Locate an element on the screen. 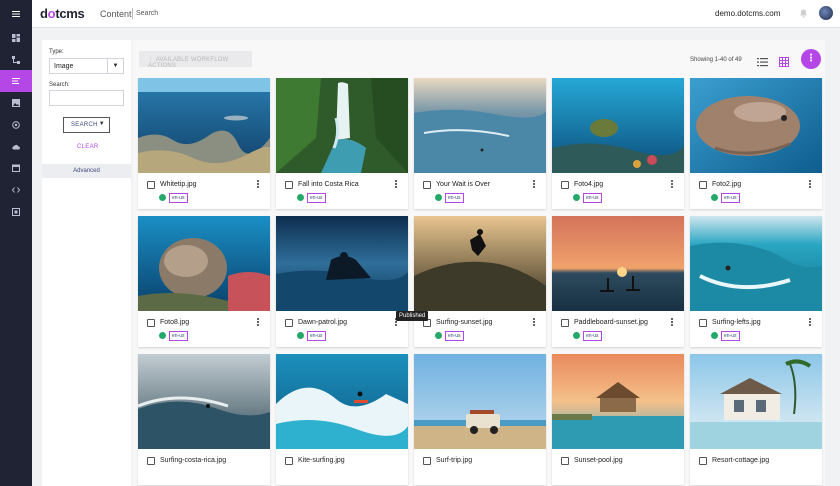 The image size is (840, 486). user-avatar is located at coordinates (826, 13).